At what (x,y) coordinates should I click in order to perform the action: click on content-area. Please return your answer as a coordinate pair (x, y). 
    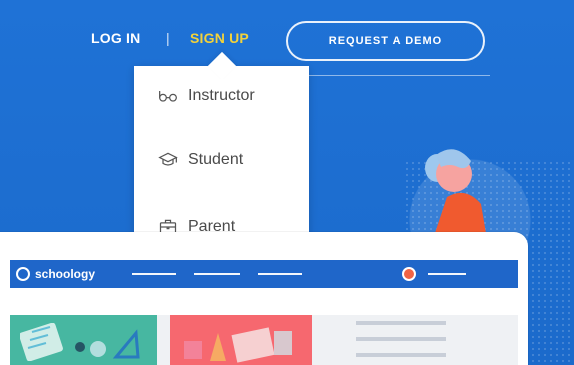
    Looking at the image, I should click on (264, 340).